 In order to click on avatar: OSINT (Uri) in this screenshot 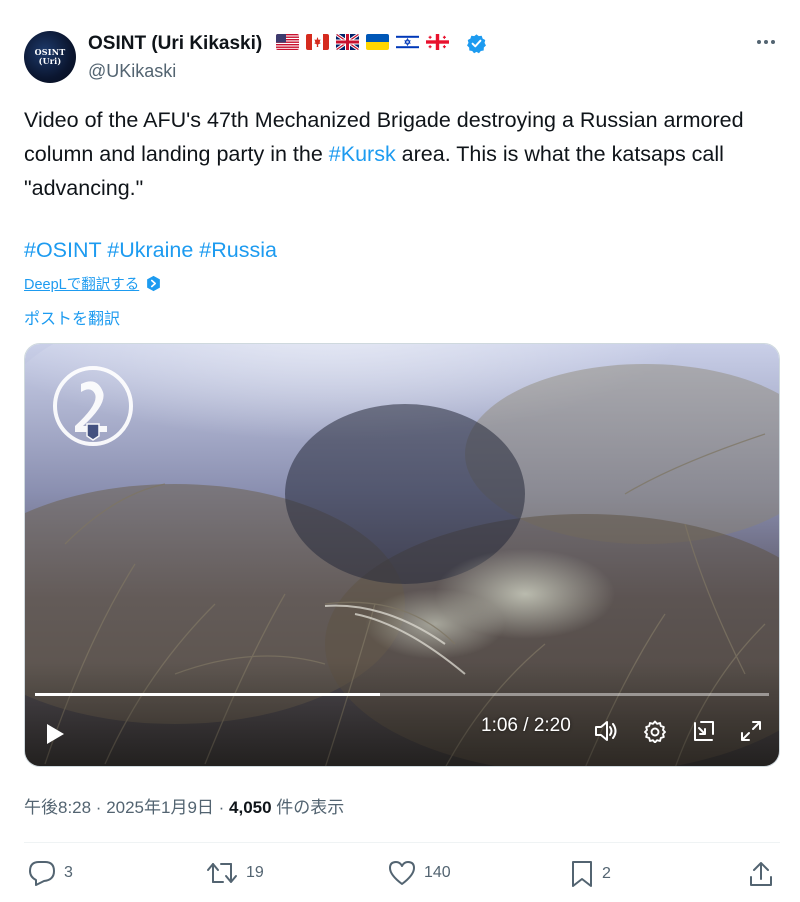, I will do `click(50, 57)`.